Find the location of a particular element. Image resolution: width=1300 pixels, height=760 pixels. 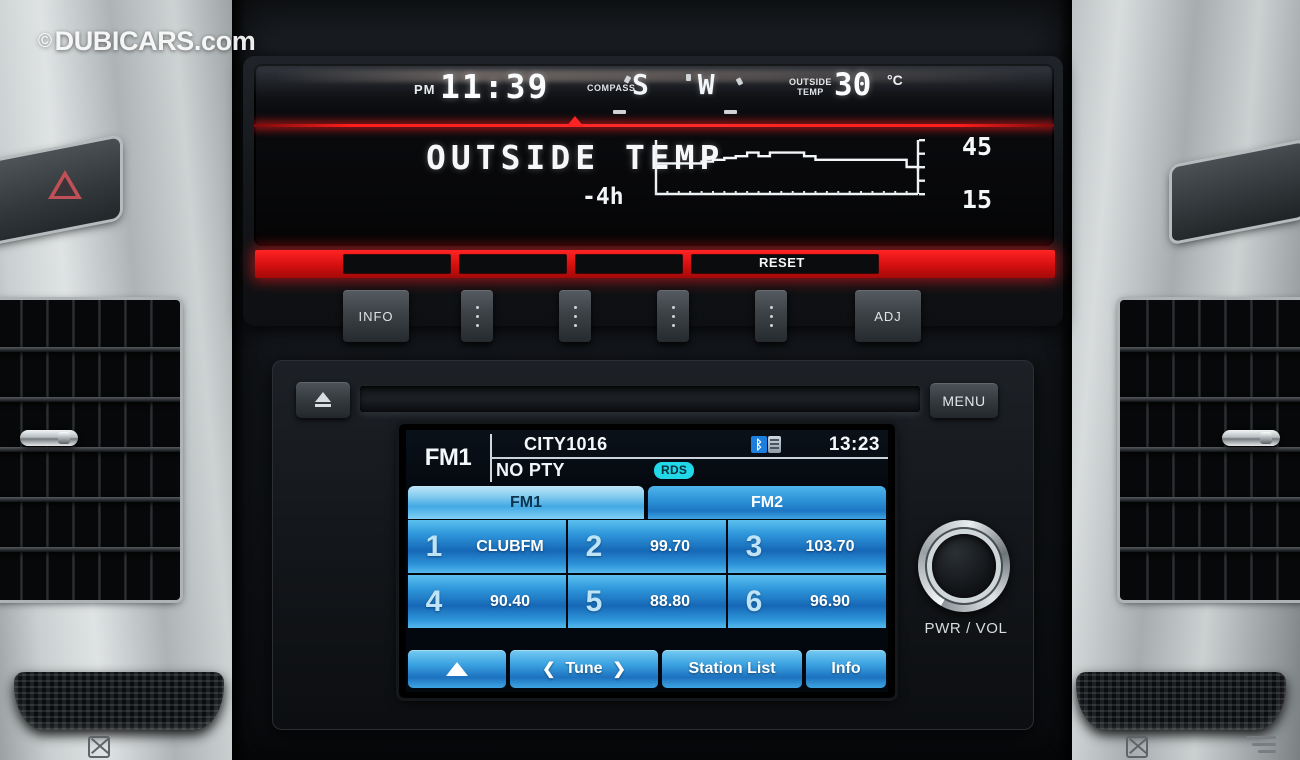

temp-history-chart: -4h 45 15 is located at coordinates (787, 173).